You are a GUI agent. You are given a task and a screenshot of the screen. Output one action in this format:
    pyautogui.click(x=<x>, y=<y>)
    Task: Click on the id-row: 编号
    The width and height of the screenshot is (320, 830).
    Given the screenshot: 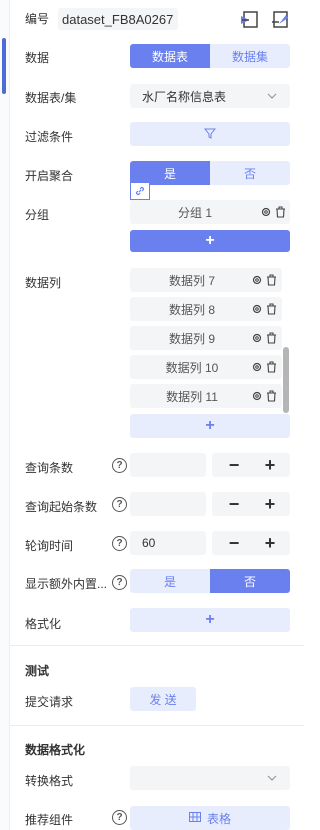 What is the action you would take?
    pyautogui.click(x=37, y=18)
    